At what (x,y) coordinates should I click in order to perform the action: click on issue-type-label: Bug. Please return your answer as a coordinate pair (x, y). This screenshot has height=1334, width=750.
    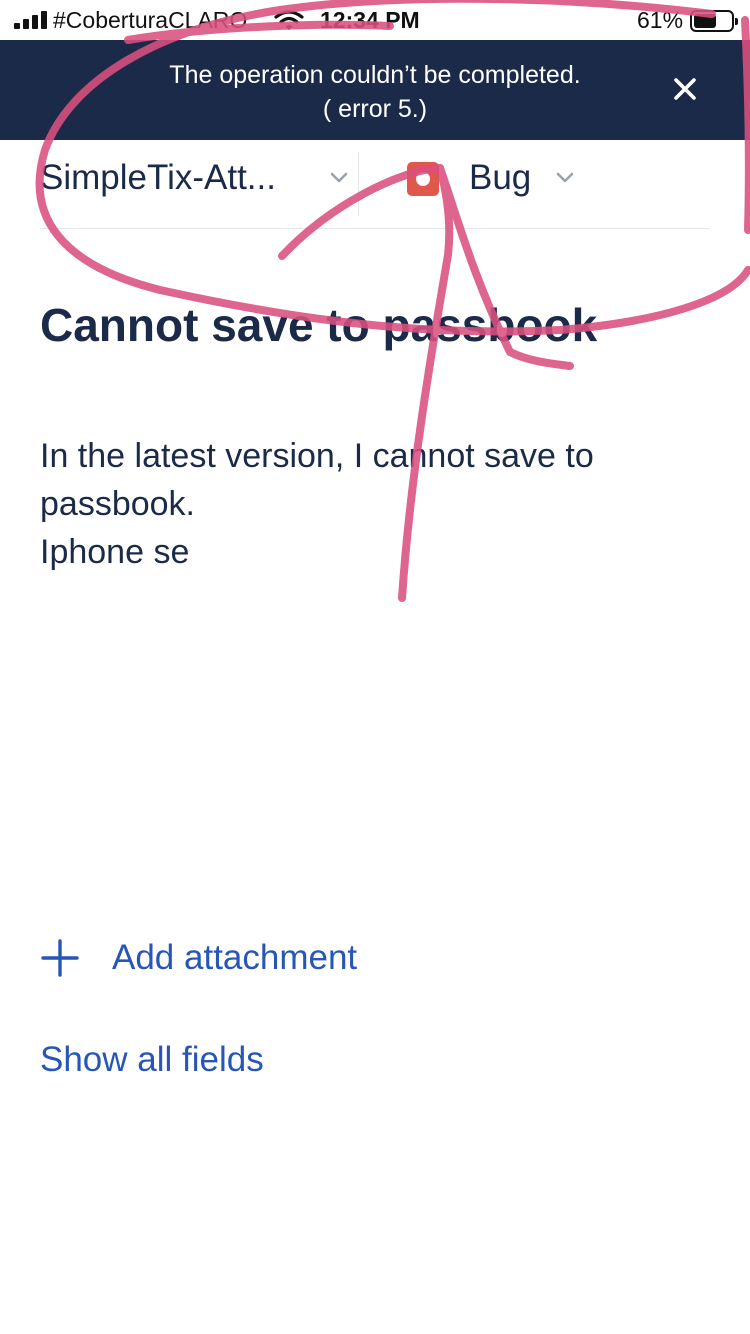
    Looking at the image, I should click on (500, 177).